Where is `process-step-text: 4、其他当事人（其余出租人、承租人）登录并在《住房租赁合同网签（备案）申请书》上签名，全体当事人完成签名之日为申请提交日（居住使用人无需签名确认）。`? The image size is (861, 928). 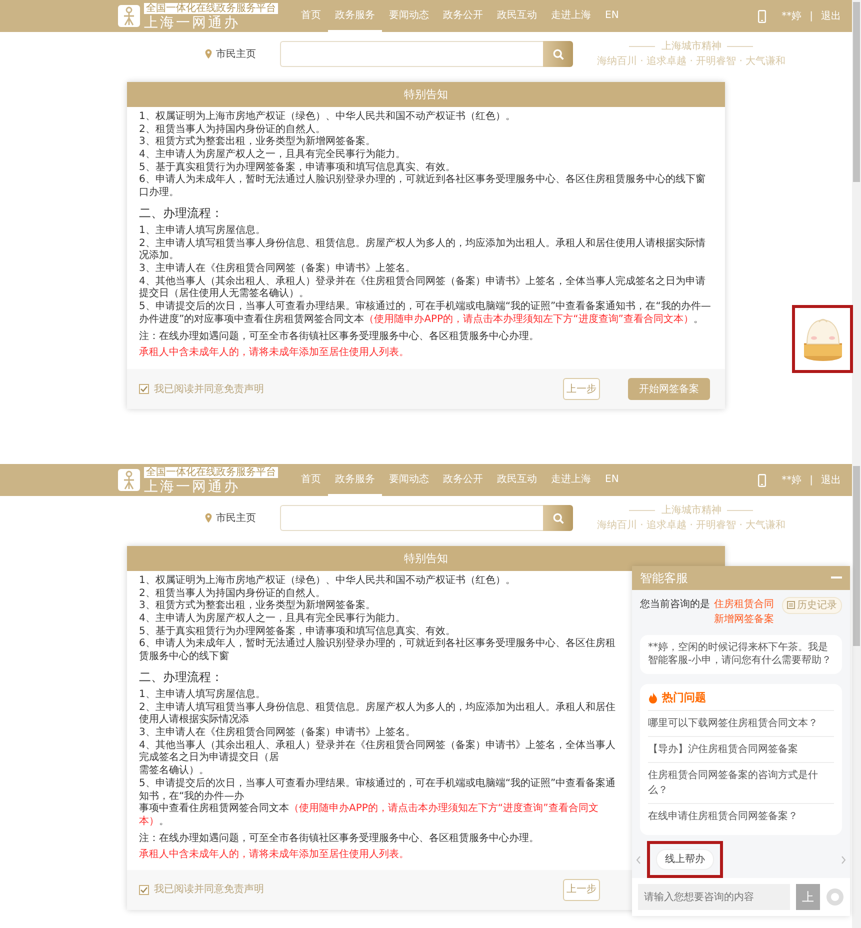 process-step-text: 4、其他当事人（其余出租人、承租人）登录并在《住房租赁合同网签（备案）申请书》上签名，全体当事人完成签名之日为申请提交日（居住使用人无需签名确认）。 is located at coordinates (422, 288).